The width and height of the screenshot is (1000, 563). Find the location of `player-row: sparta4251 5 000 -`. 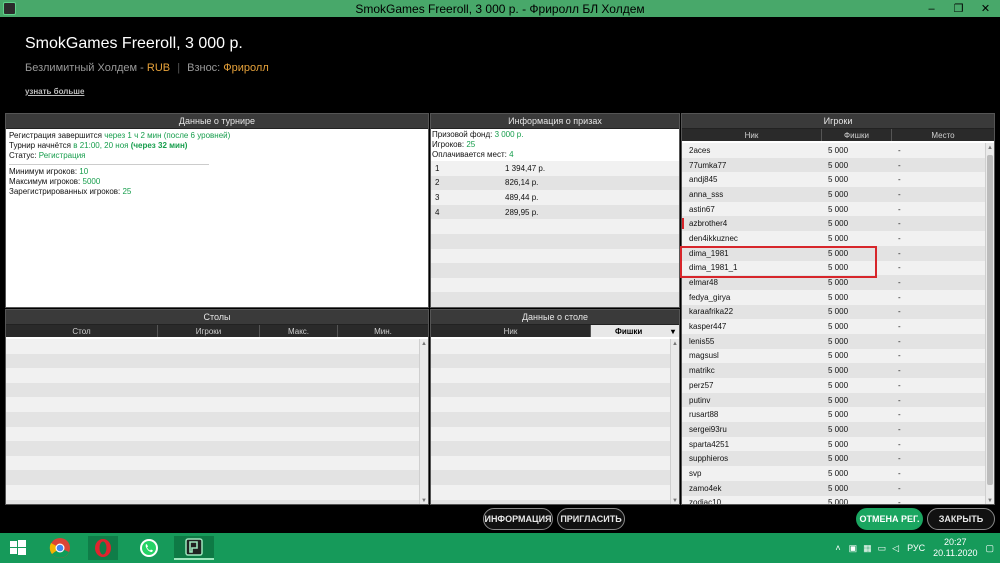

player-row: sparta4251 5 000 - is located at coordinates (834, 444).